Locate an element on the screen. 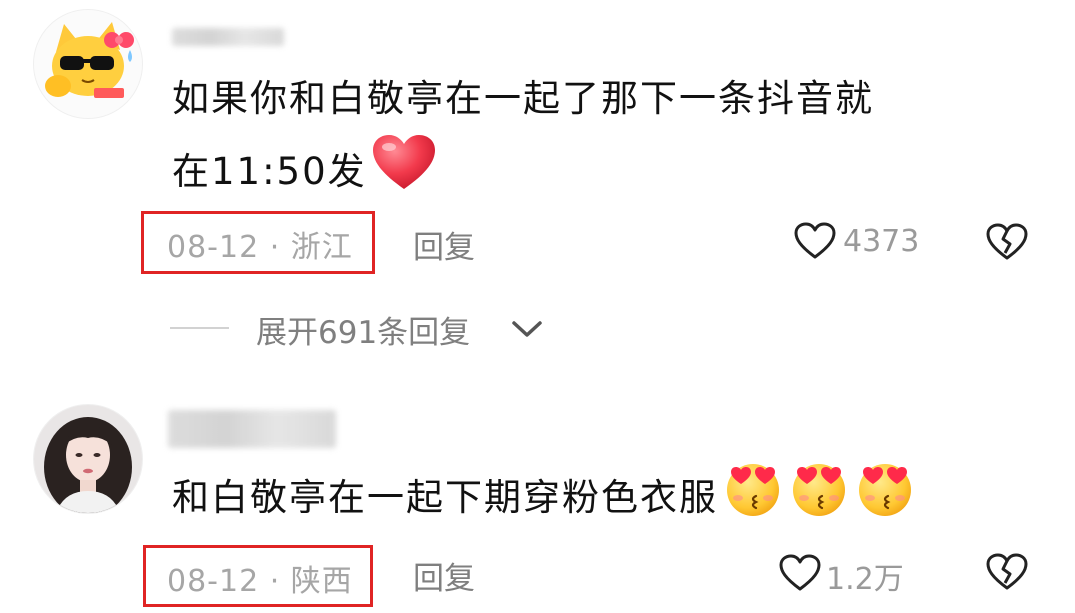 The width and height of the screenshot is (1075, 613). comment-text-line2: 在11:50发 is located at coordinates (304, 173).